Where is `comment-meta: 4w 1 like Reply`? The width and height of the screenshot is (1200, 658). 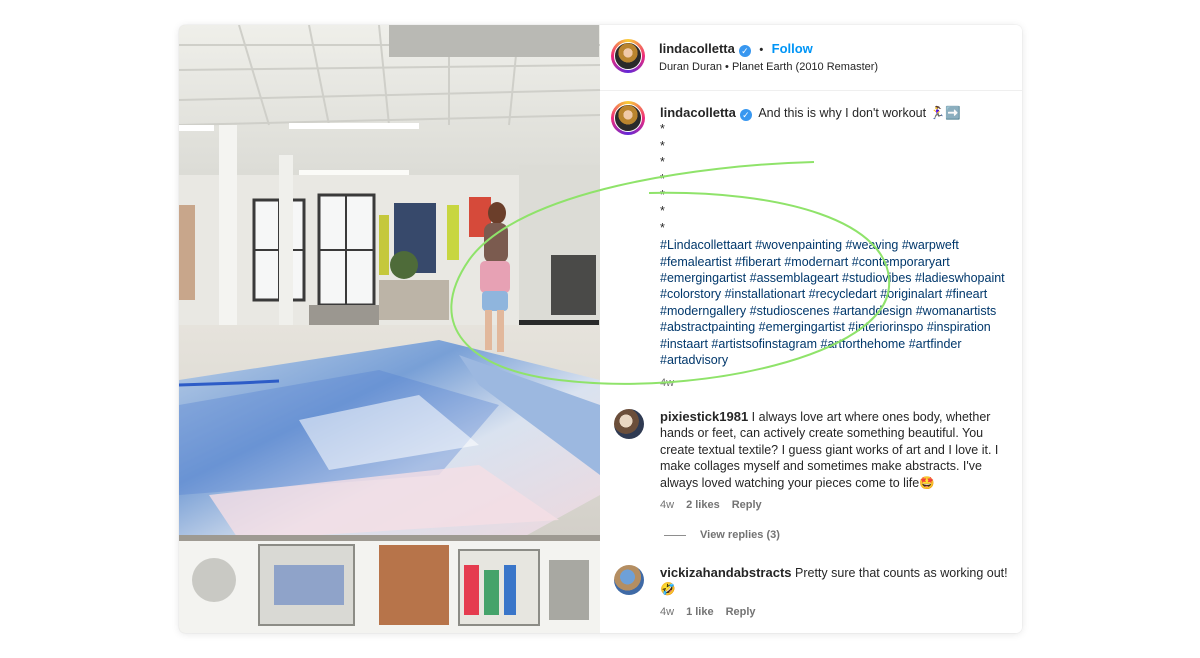
comment-meta: 4w 1 like Reply is located at coordinates (835, 612).